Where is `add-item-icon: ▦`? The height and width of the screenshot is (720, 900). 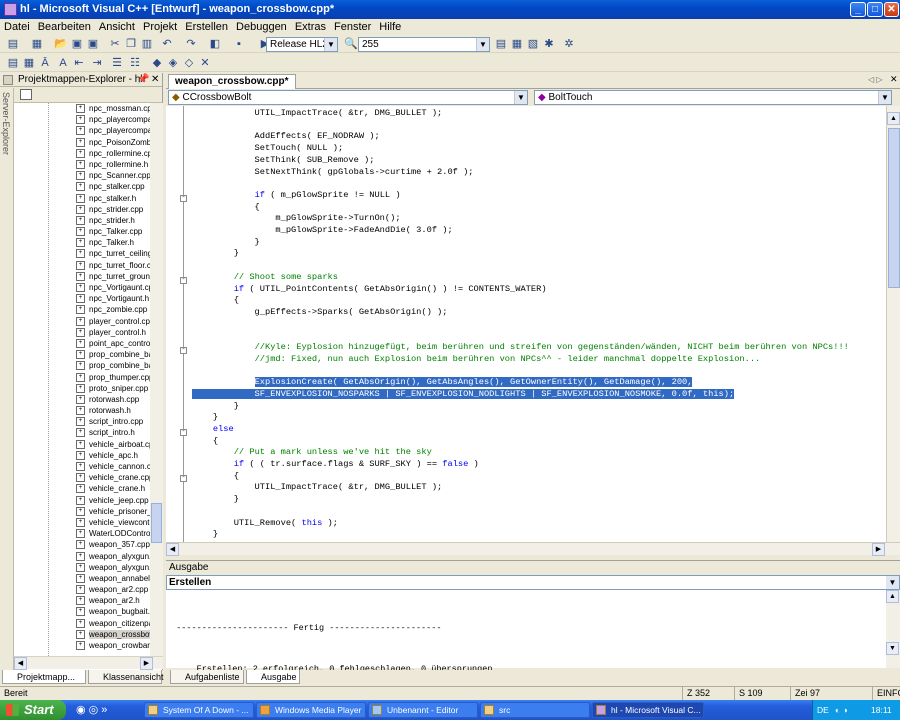 add-item-icon: ▦ is located at coordinates (37, 44).